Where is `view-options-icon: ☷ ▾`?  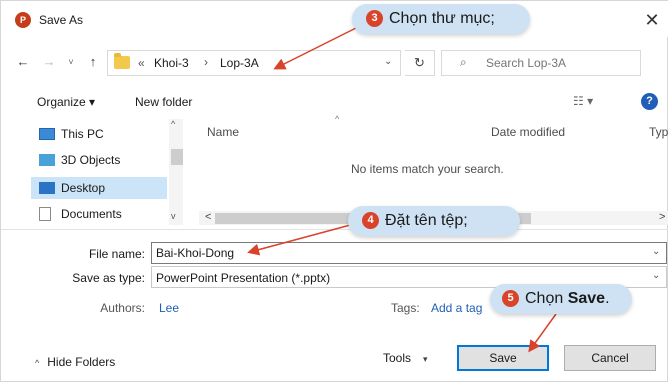 view-options-icon: ☷ ▾ is located at coordinates (583, 101).